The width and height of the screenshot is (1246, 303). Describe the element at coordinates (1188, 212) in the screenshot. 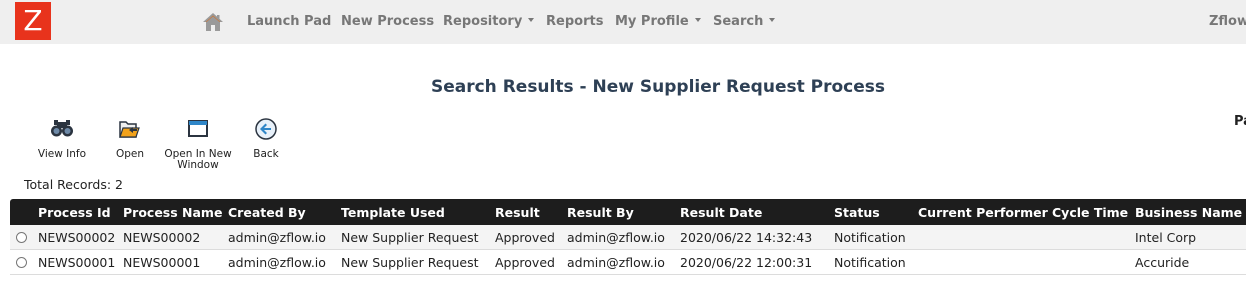

I see `col-business-name: Business Name` at that location.